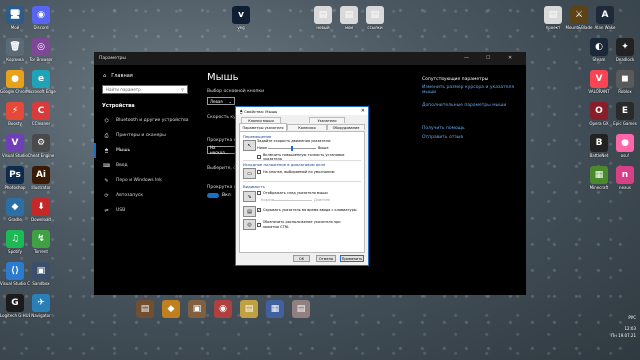  Describe the element at coordinates (302, 160) in the screenshot. I see `divider` at that location.